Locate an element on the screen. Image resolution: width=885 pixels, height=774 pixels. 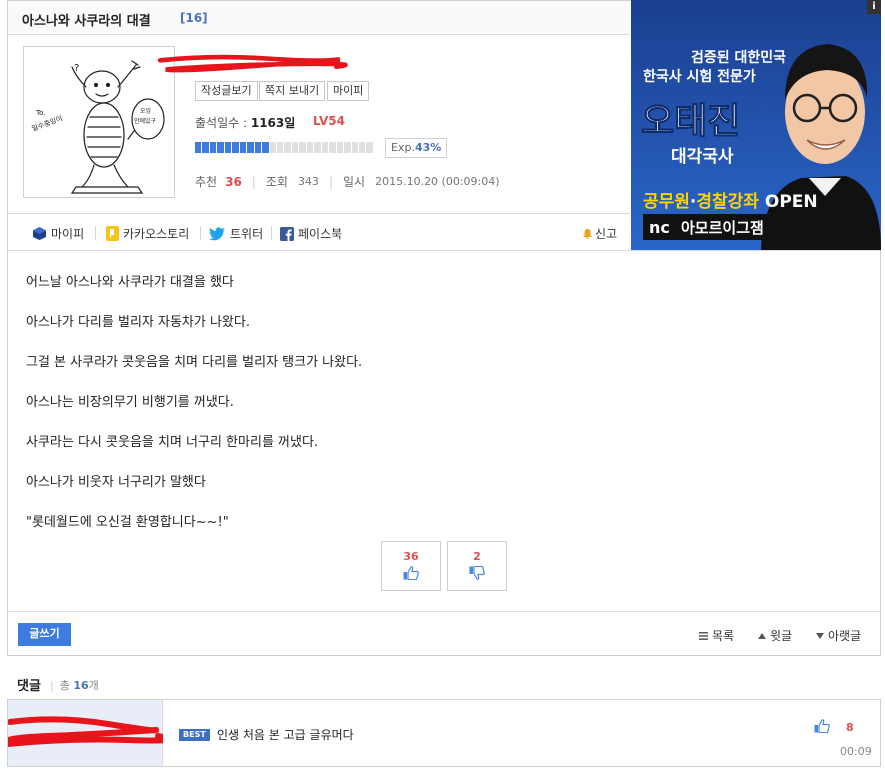
share-kakaostory: 카카오스토리 is located at coordinates (147, 233).